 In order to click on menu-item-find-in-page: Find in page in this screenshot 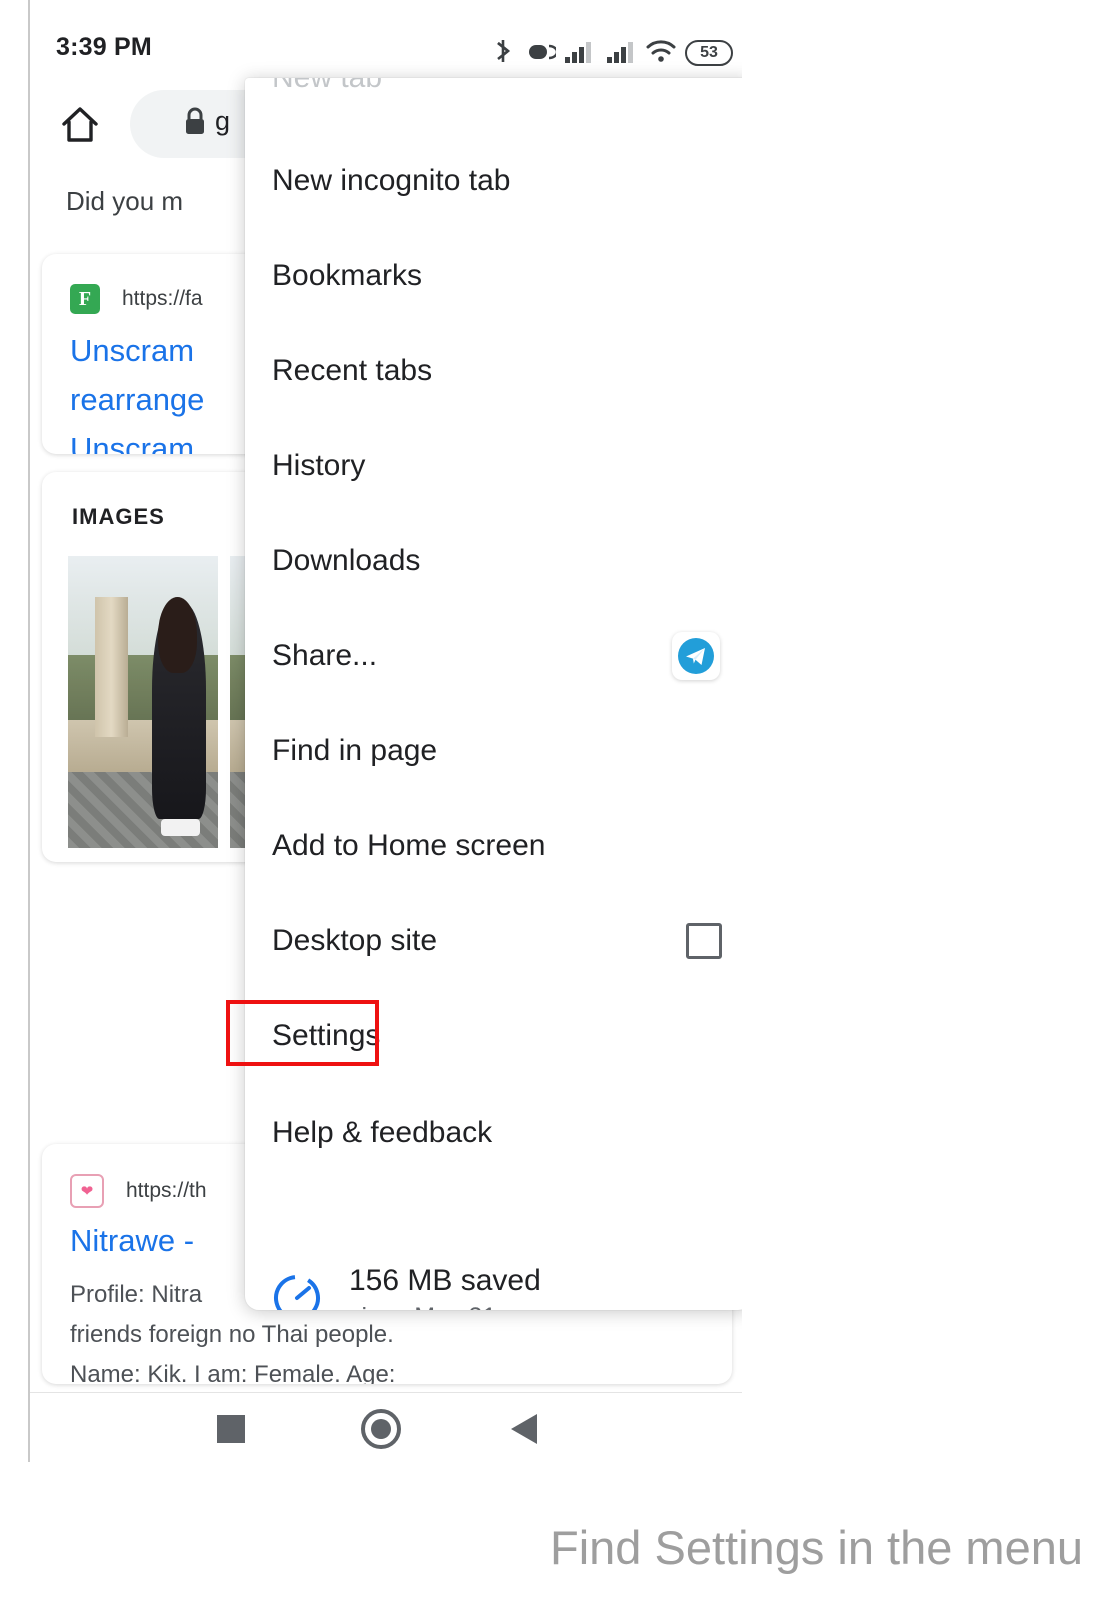, I will do `click(493, 750)`.